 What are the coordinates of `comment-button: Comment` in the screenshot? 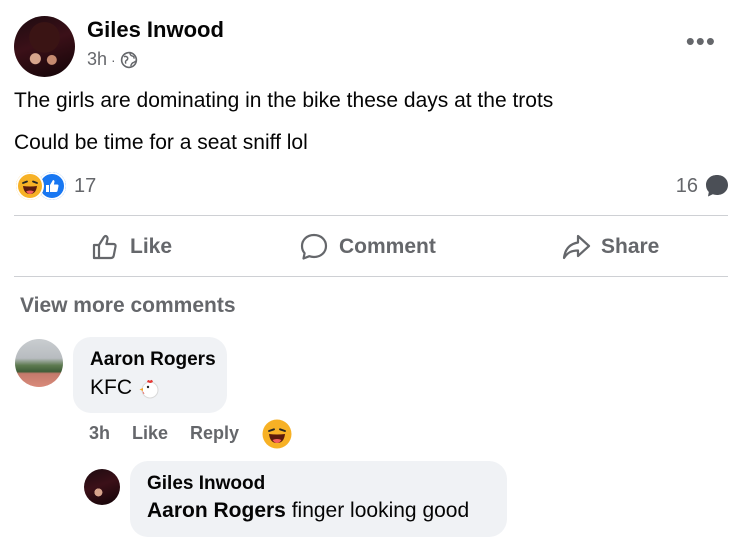 It's located at (367, 247).